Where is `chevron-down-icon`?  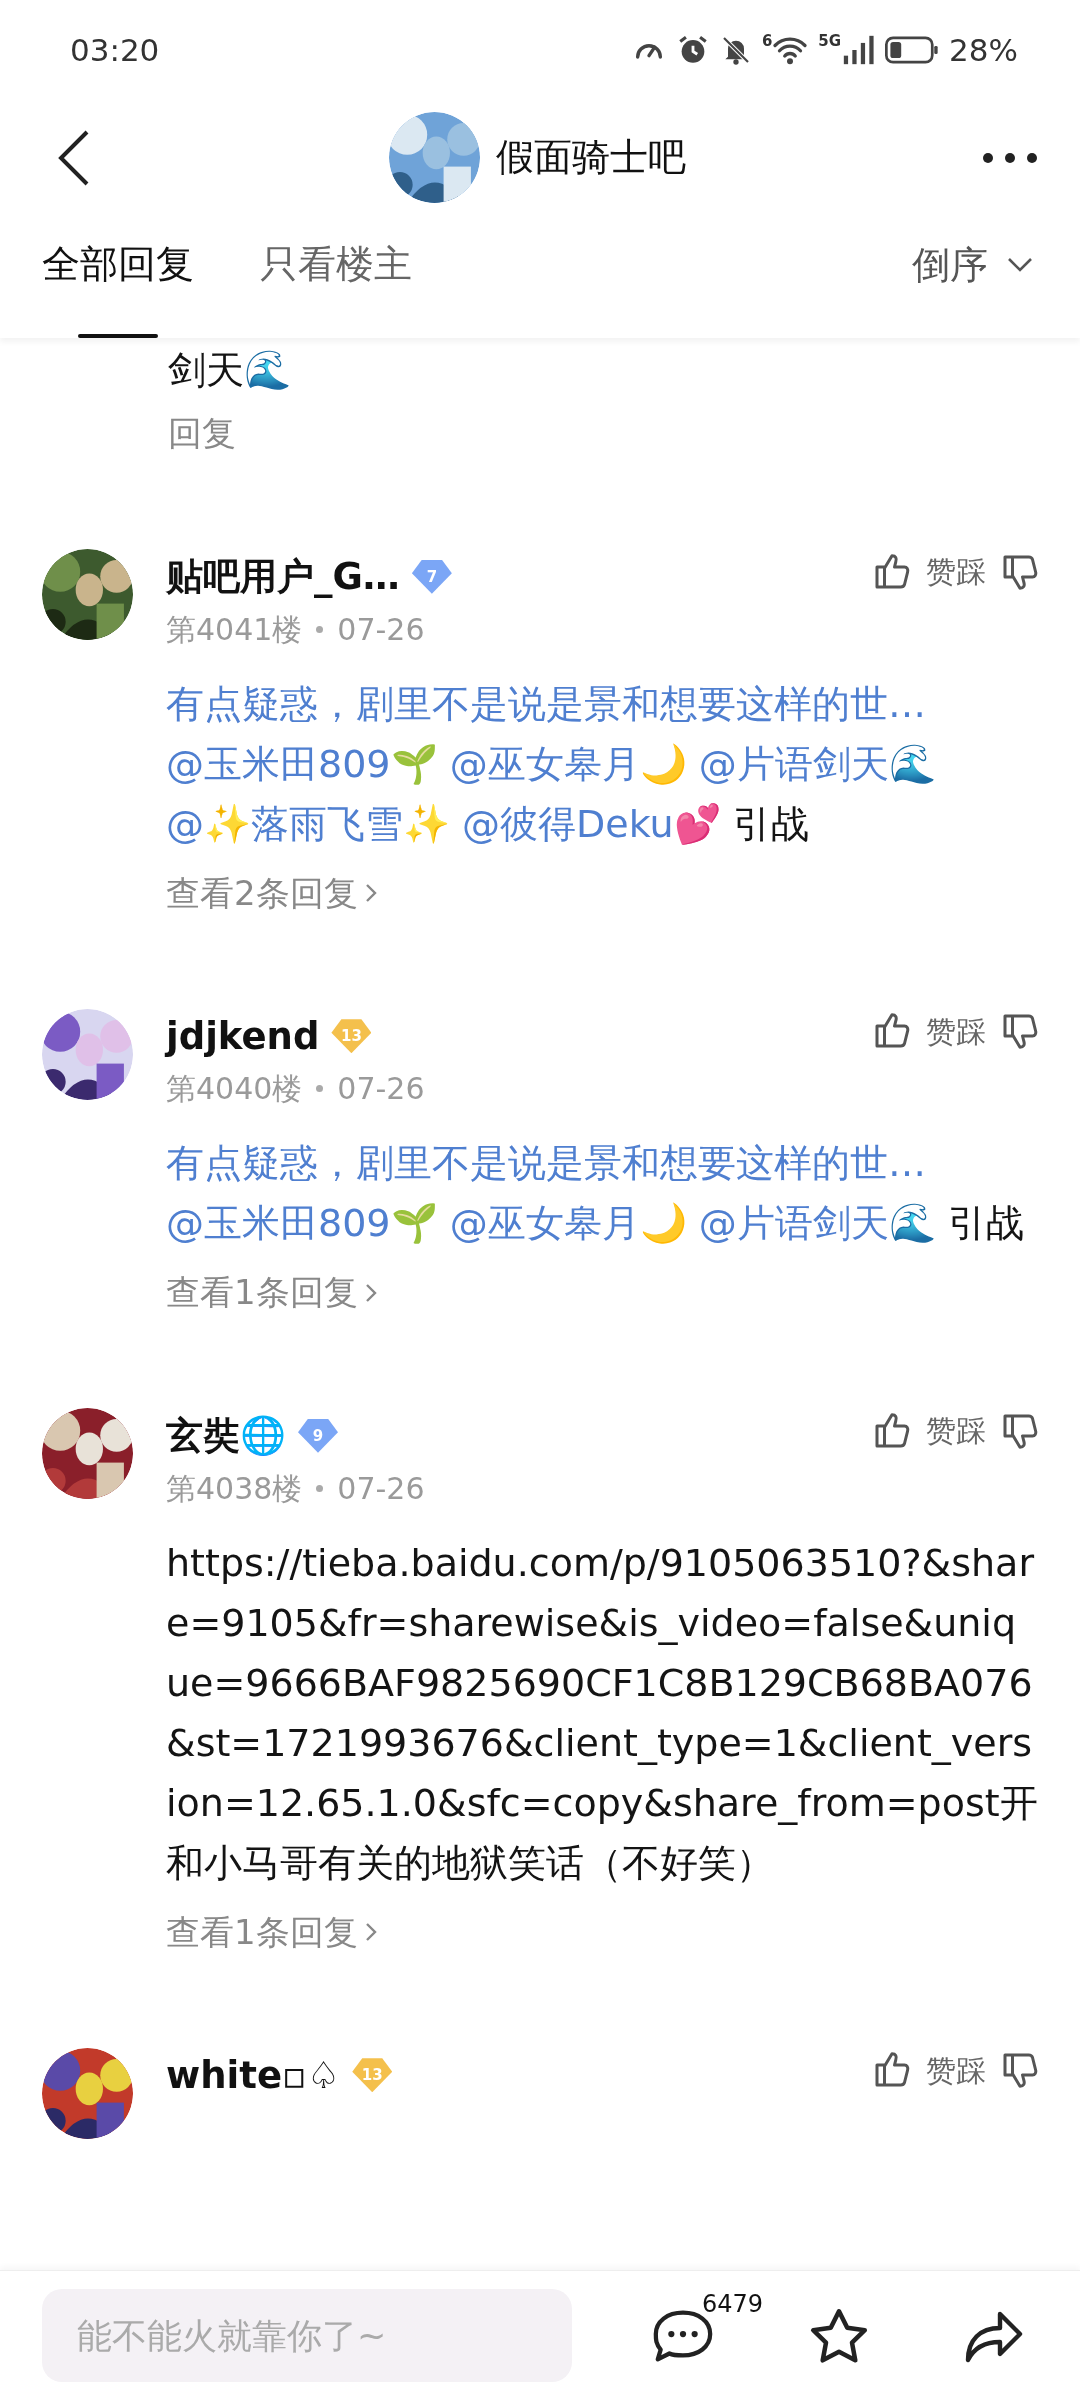
chevron-down-icon is located at coordinates (1020, 265).